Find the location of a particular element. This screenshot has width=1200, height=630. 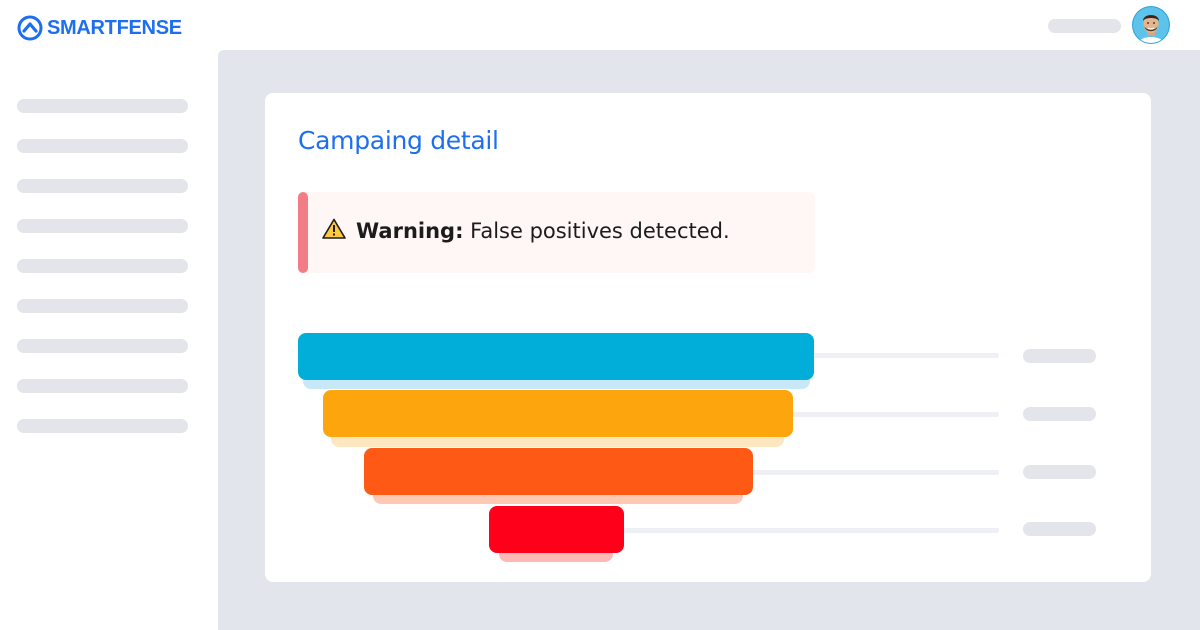

alert-message: Warning: False positives detected. is located at coordinates (543, 231).